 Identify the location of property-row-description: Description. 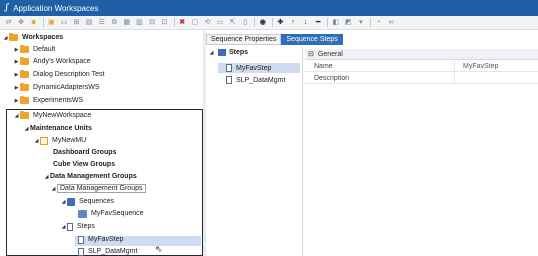
(421, 78).